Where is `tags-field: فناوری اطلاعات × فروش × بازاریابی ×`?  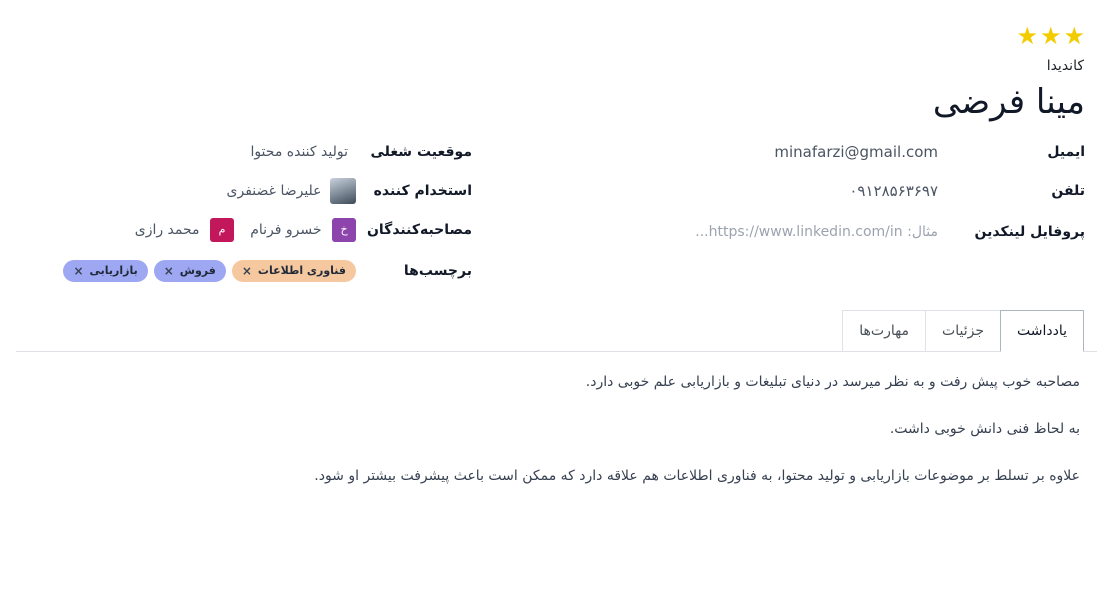 tags-field: فناوری اطلاعات × فروش × بازاریابی × is located at coordinates (209, 271).